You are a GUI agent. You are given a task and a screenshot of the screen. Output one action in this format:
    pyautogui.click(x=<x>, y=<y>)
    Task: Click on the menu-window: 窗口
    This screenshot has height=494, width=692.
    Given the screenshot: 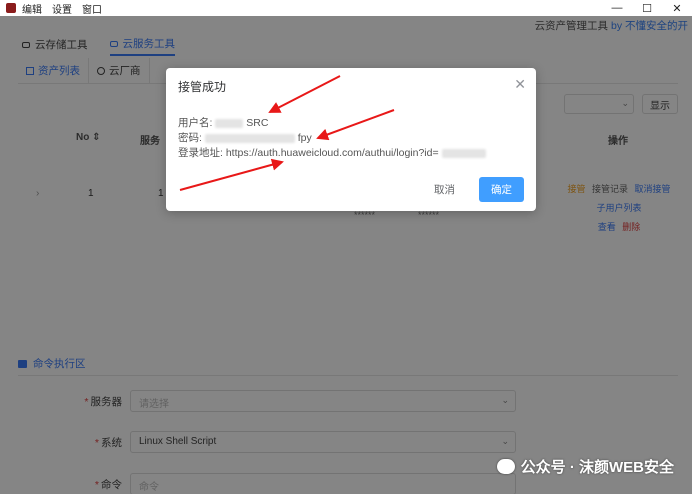 What is the action you would take?
    pyautogui.click(x=92, y=8)
    